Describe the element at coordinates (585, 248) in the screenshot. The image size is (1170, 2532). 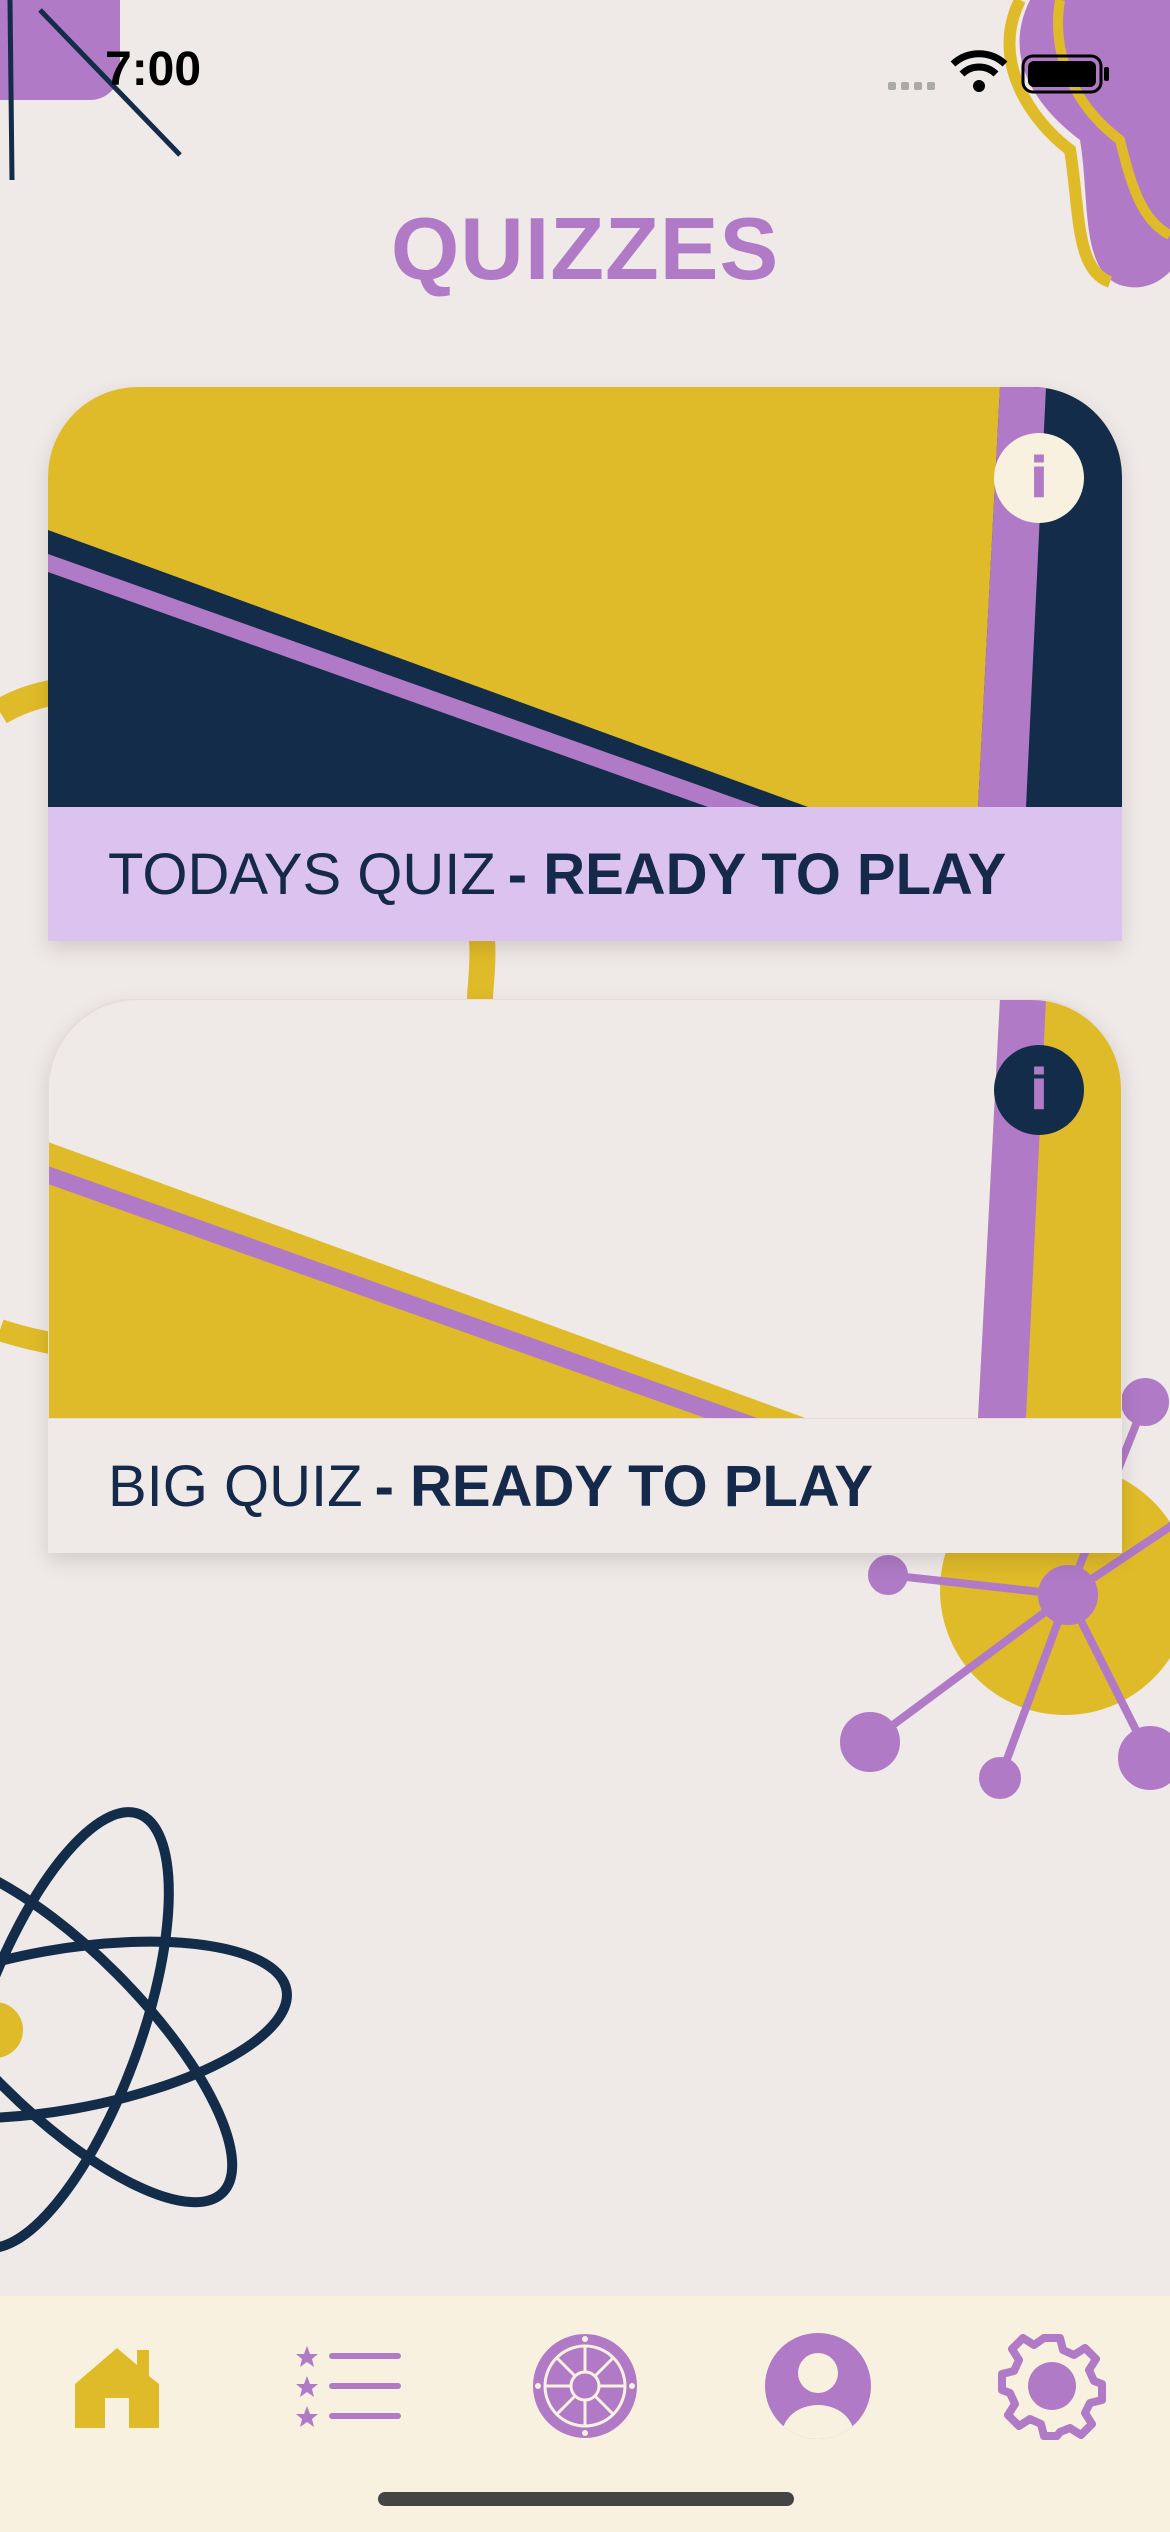
I see `page-title: QUIZZES` at that location.